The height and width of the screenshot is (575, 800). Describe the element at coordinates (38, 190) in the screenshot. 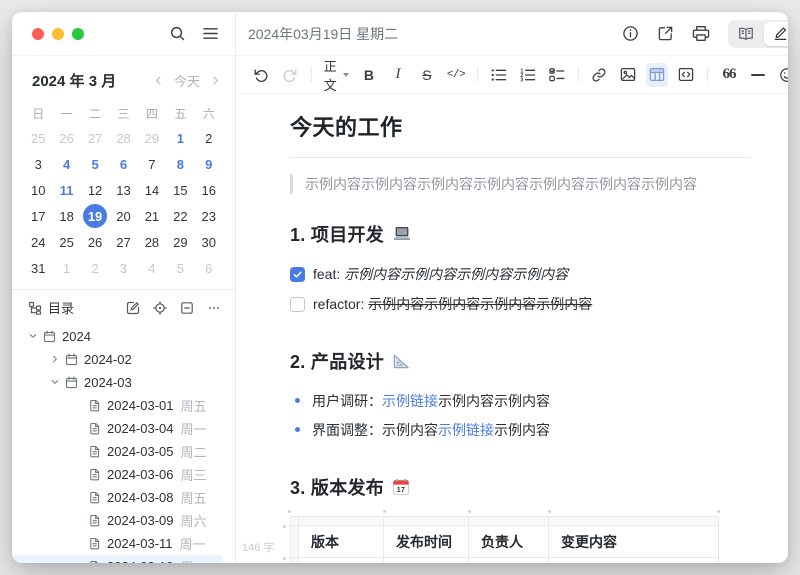

I see `calendar-day: 10` at that location.